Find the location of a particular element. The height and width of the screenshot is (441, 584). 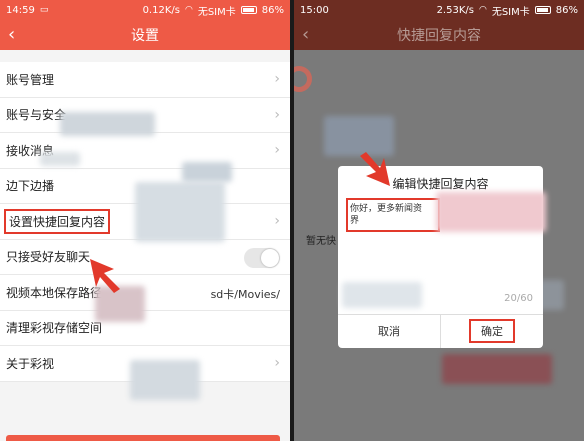

setting-label: 账号管理 is located at coordinates (30, 79).